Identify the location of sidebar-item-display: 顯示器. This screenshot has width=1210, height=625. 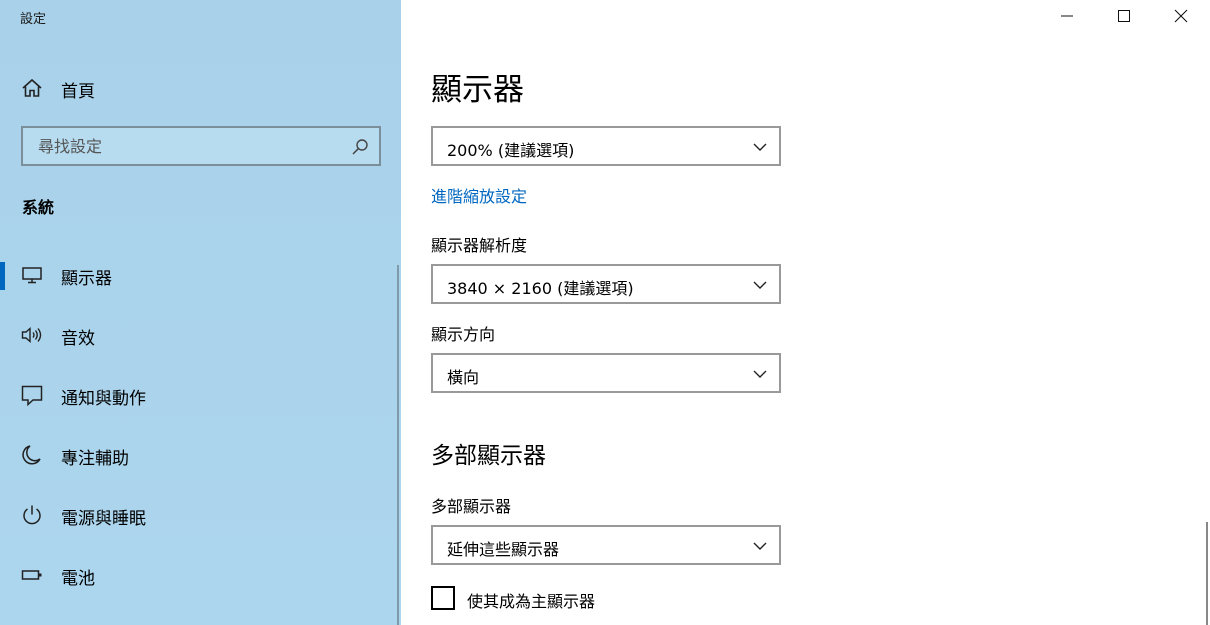
(198, 276).